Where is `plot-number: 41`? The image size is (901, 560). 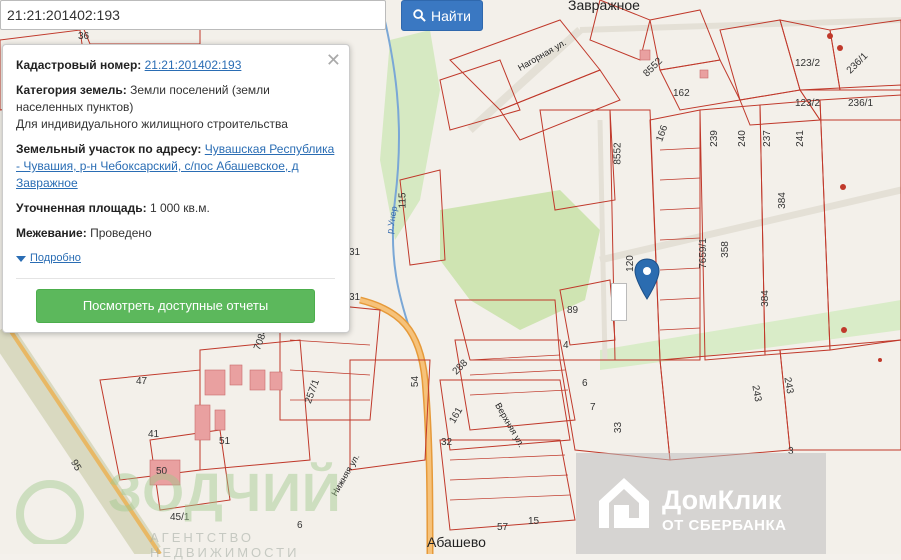
plot-number: 41 is located at coordinates (154, 434).